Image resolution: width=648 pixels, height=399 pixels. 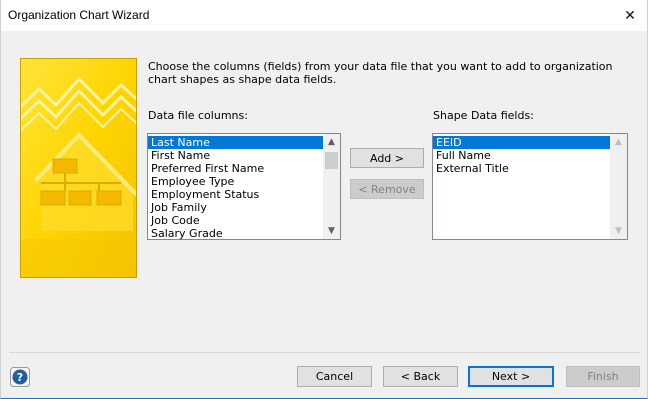 I want to click on data-file-column-list-item: Job Family, so click(x=244, y=207).